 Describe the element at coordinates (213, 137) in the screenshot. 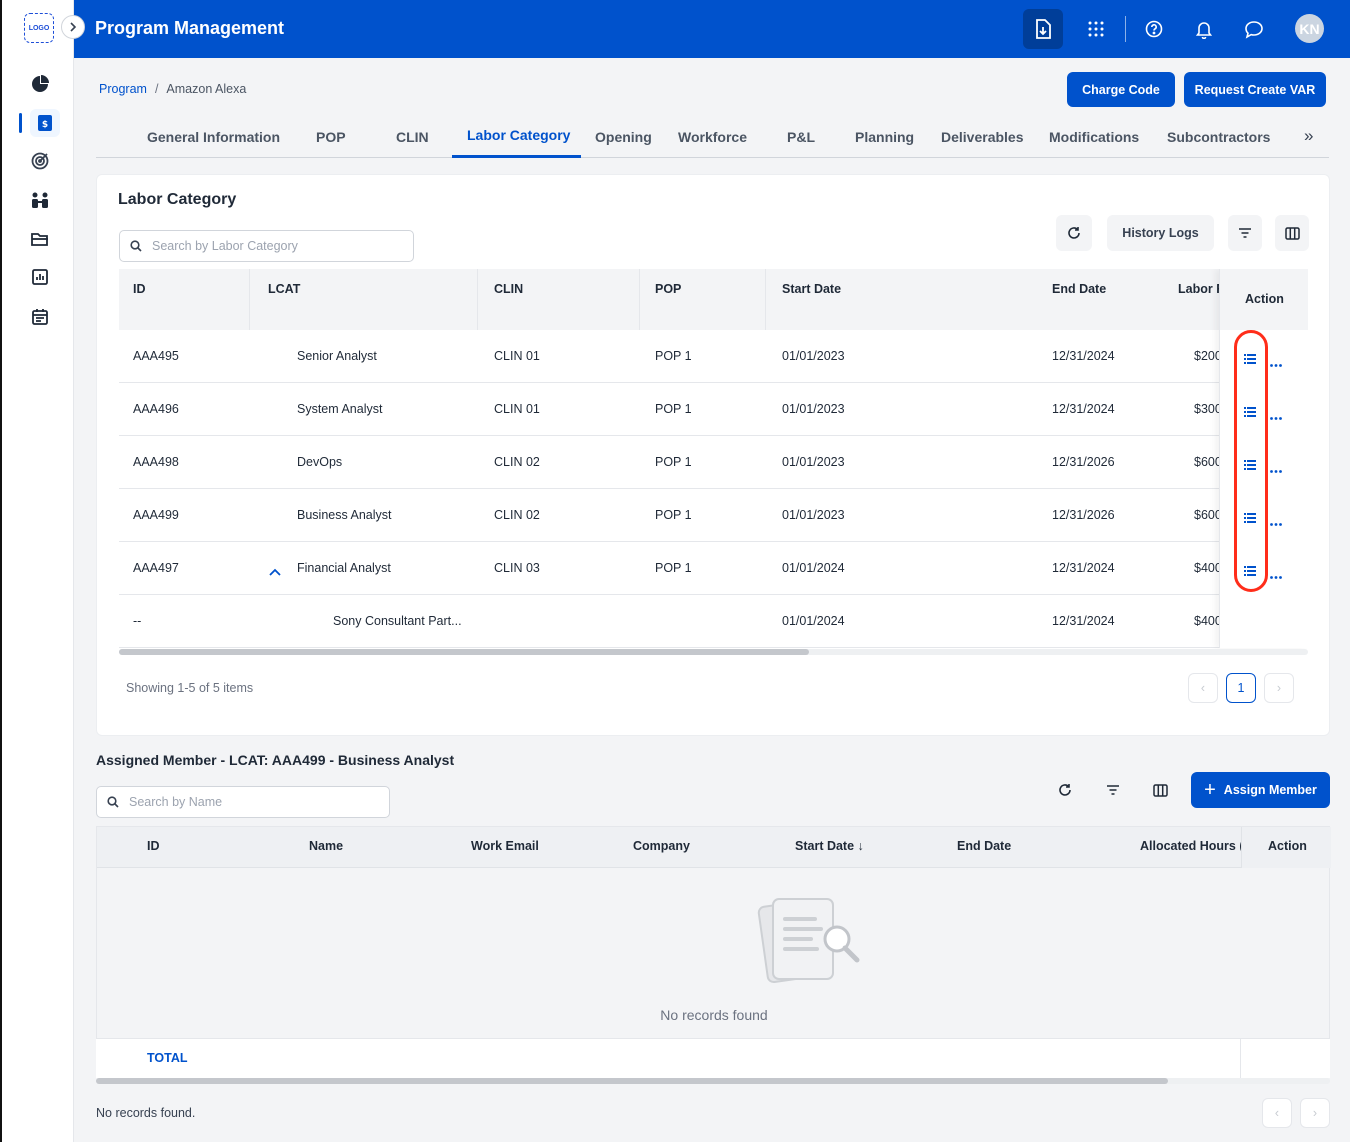

I see `tab-general-information: General Information` at that location.